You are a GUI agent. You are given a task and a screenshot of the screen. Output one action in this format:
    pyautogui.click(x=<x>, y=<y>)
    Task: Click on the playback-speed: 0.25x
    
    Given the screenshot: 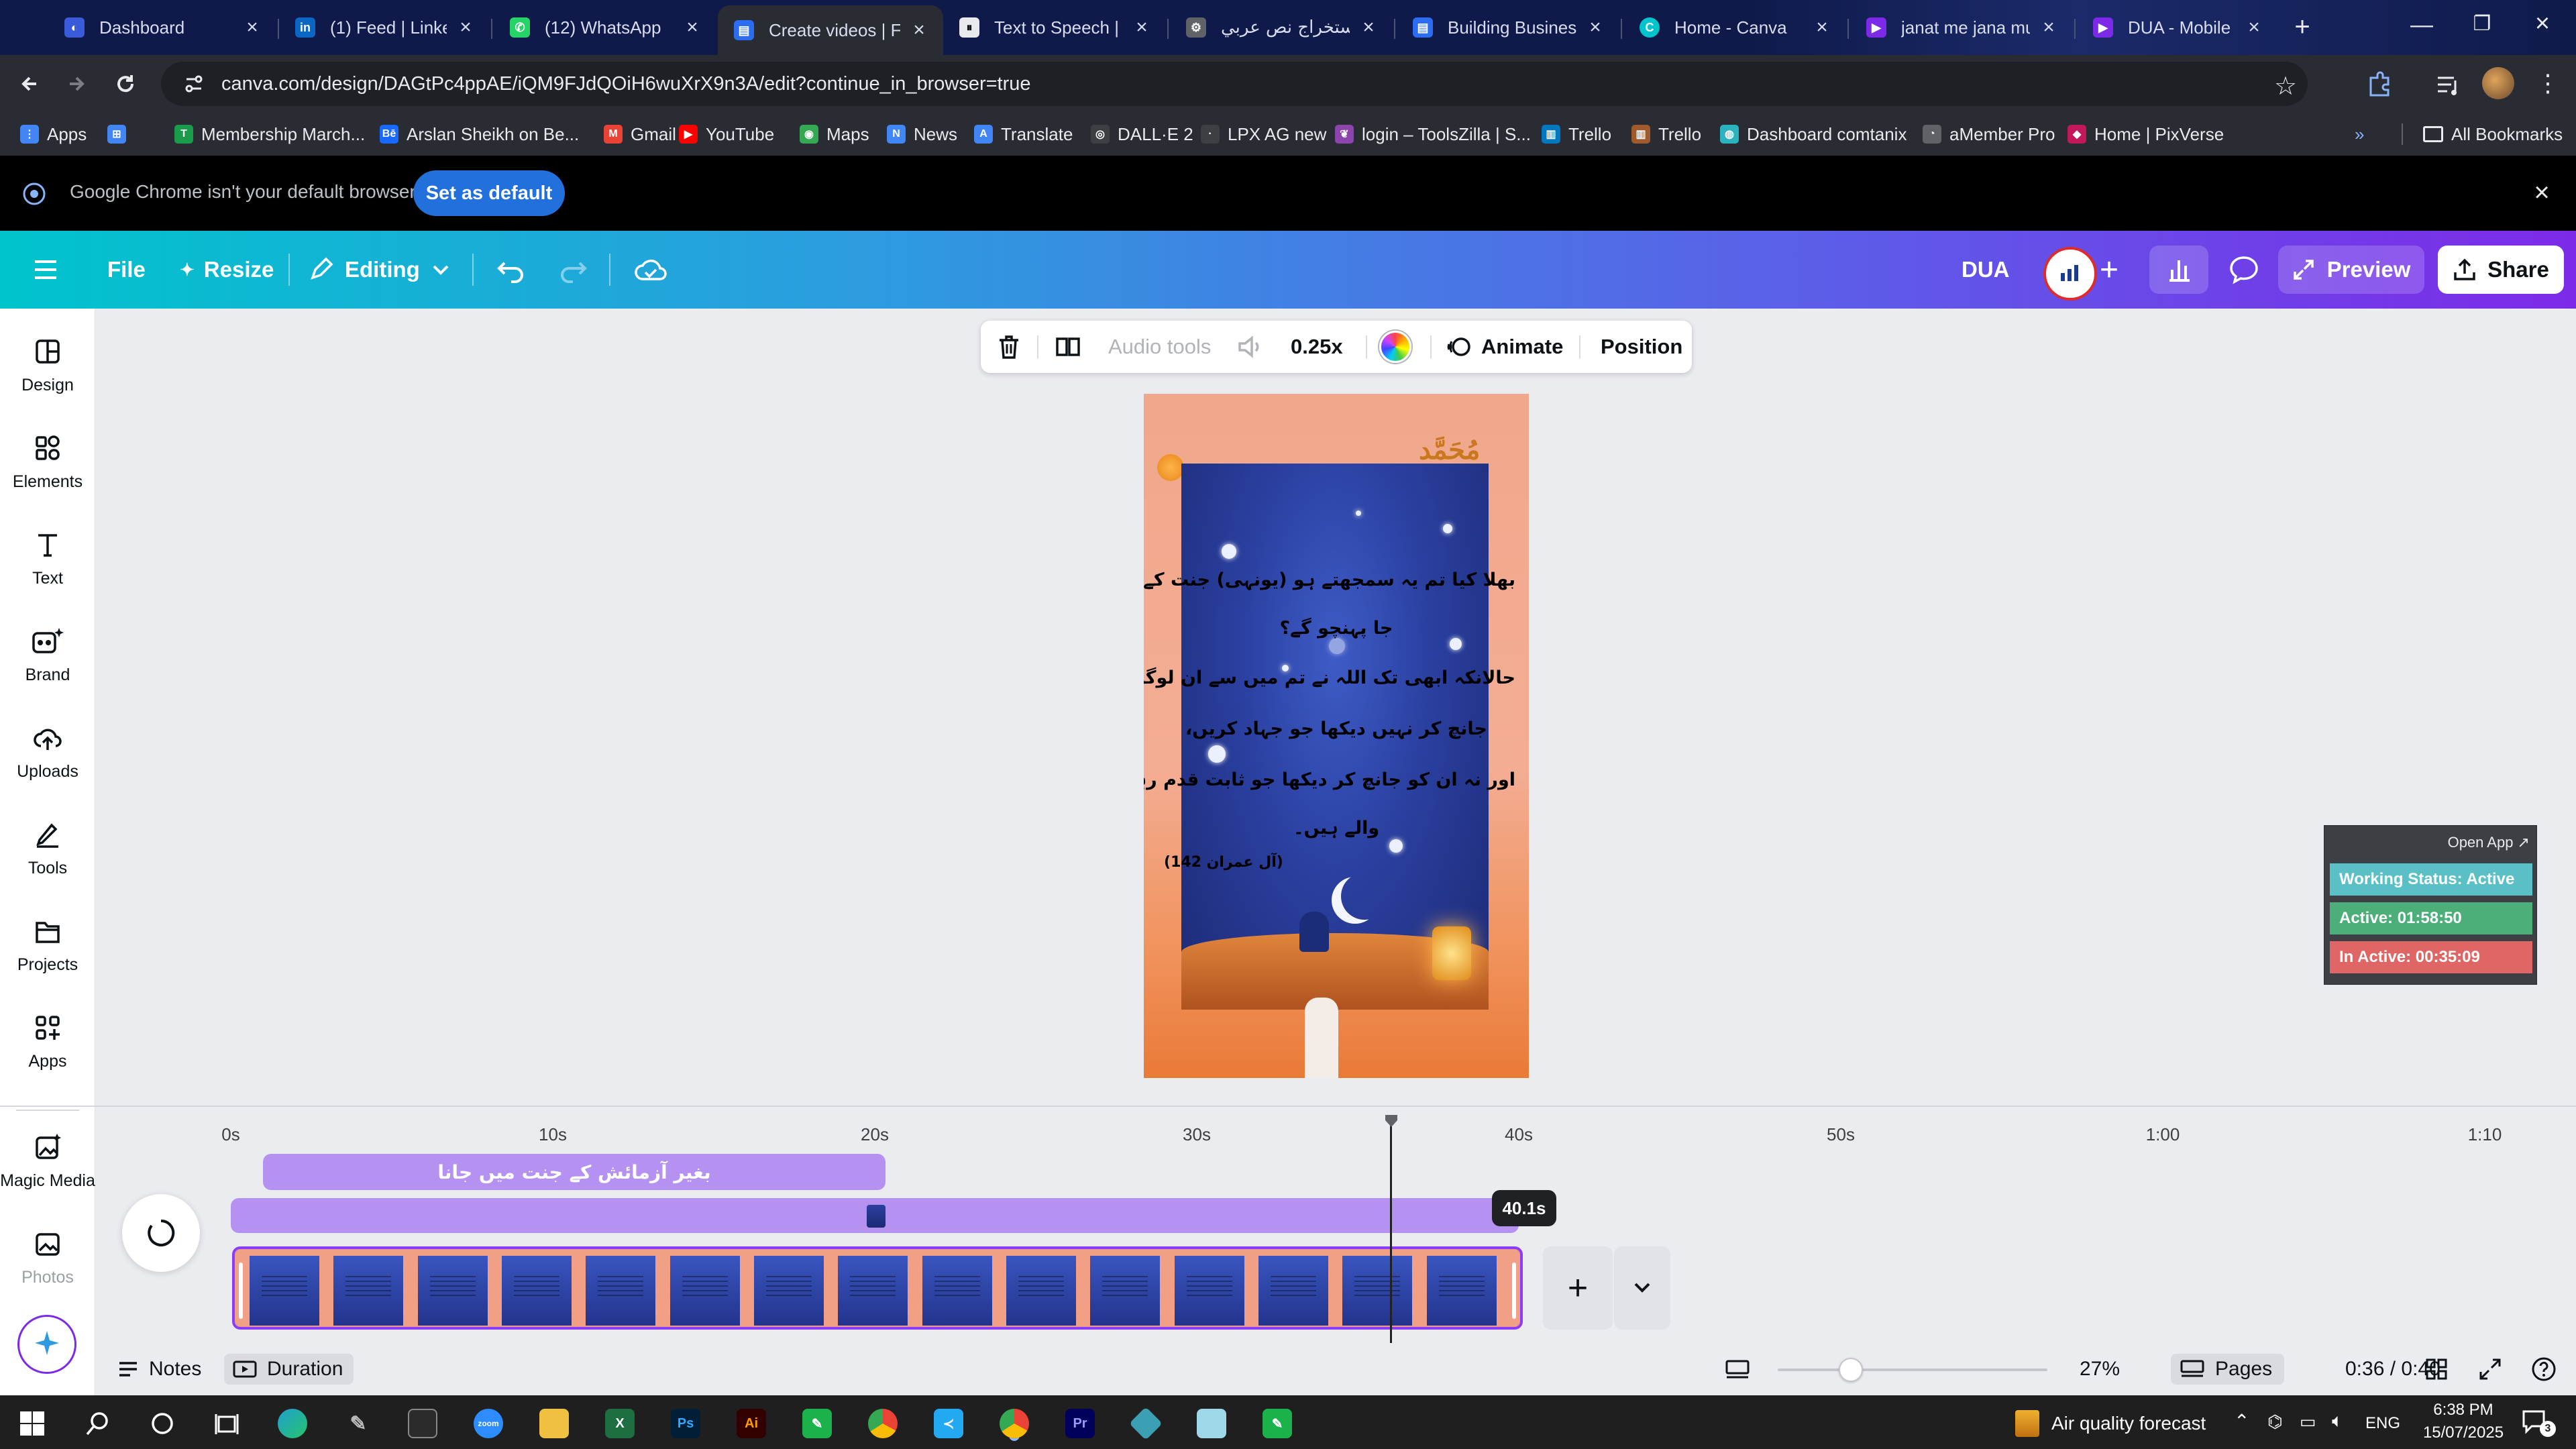 What is the action you would take?
    pyautogui.click(x=1317, y=347)
    